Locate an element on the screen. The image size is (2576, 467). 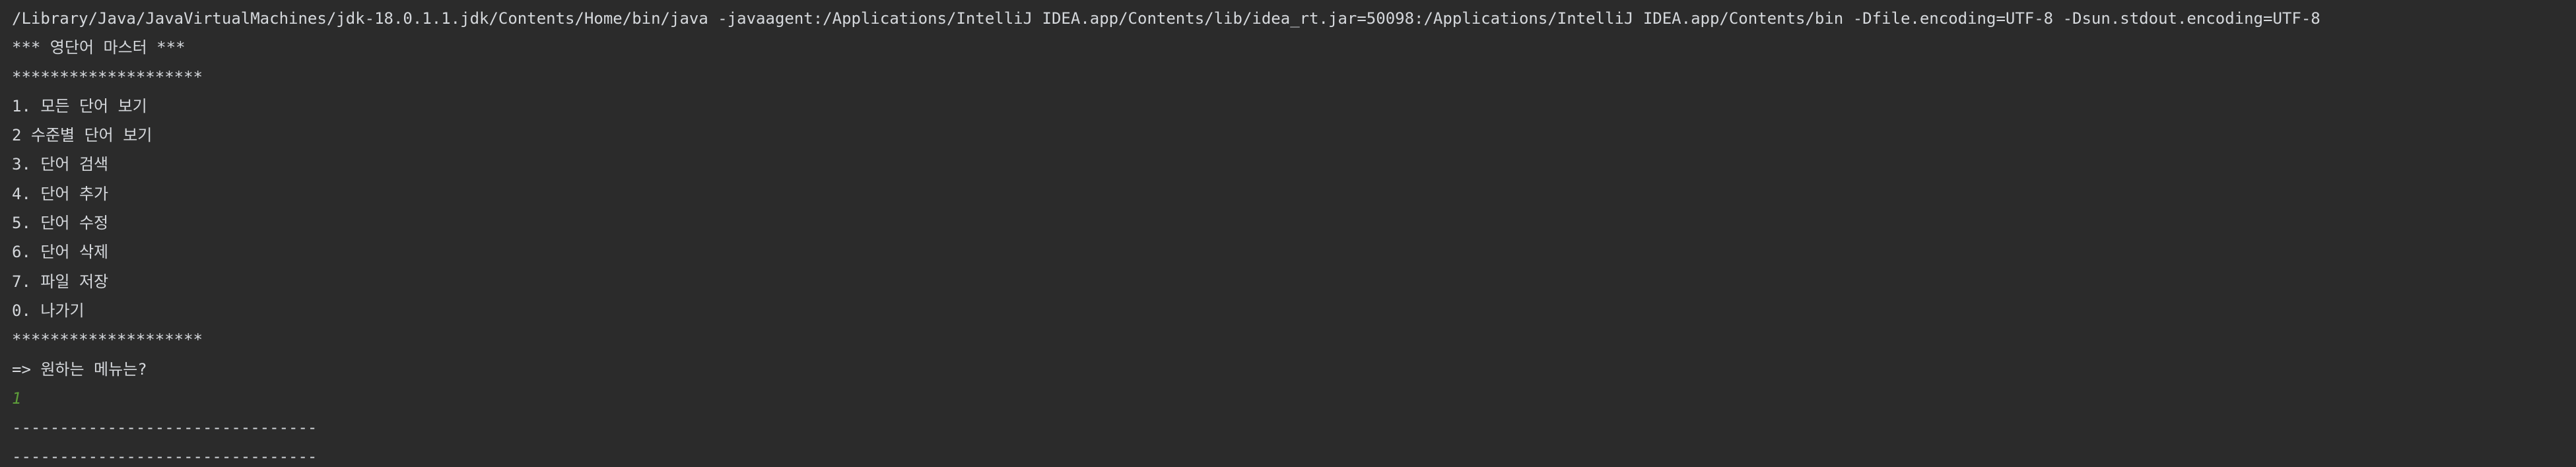
menu-item-exit: 0. 나가기 is located at coordinates (49, 310).